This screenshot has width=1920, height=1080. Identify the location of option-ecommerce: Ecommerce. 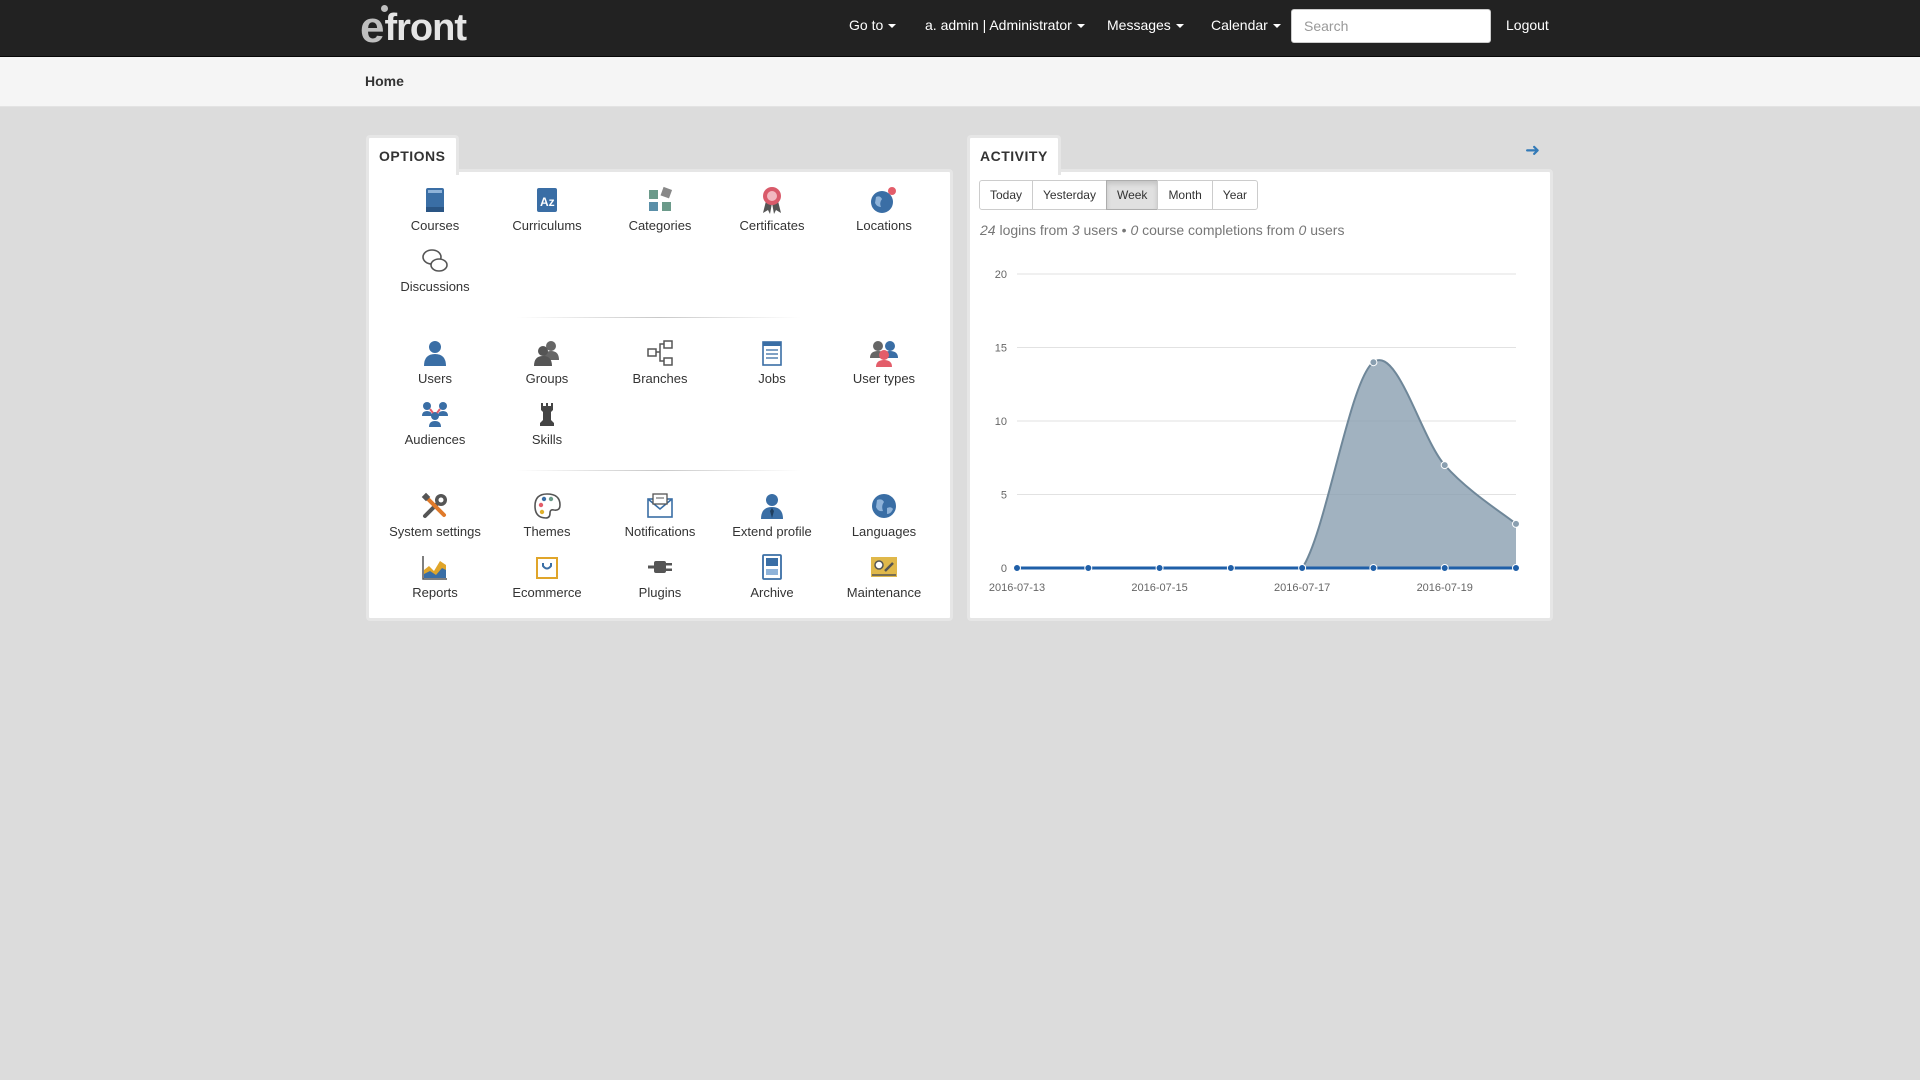
(547, 578).